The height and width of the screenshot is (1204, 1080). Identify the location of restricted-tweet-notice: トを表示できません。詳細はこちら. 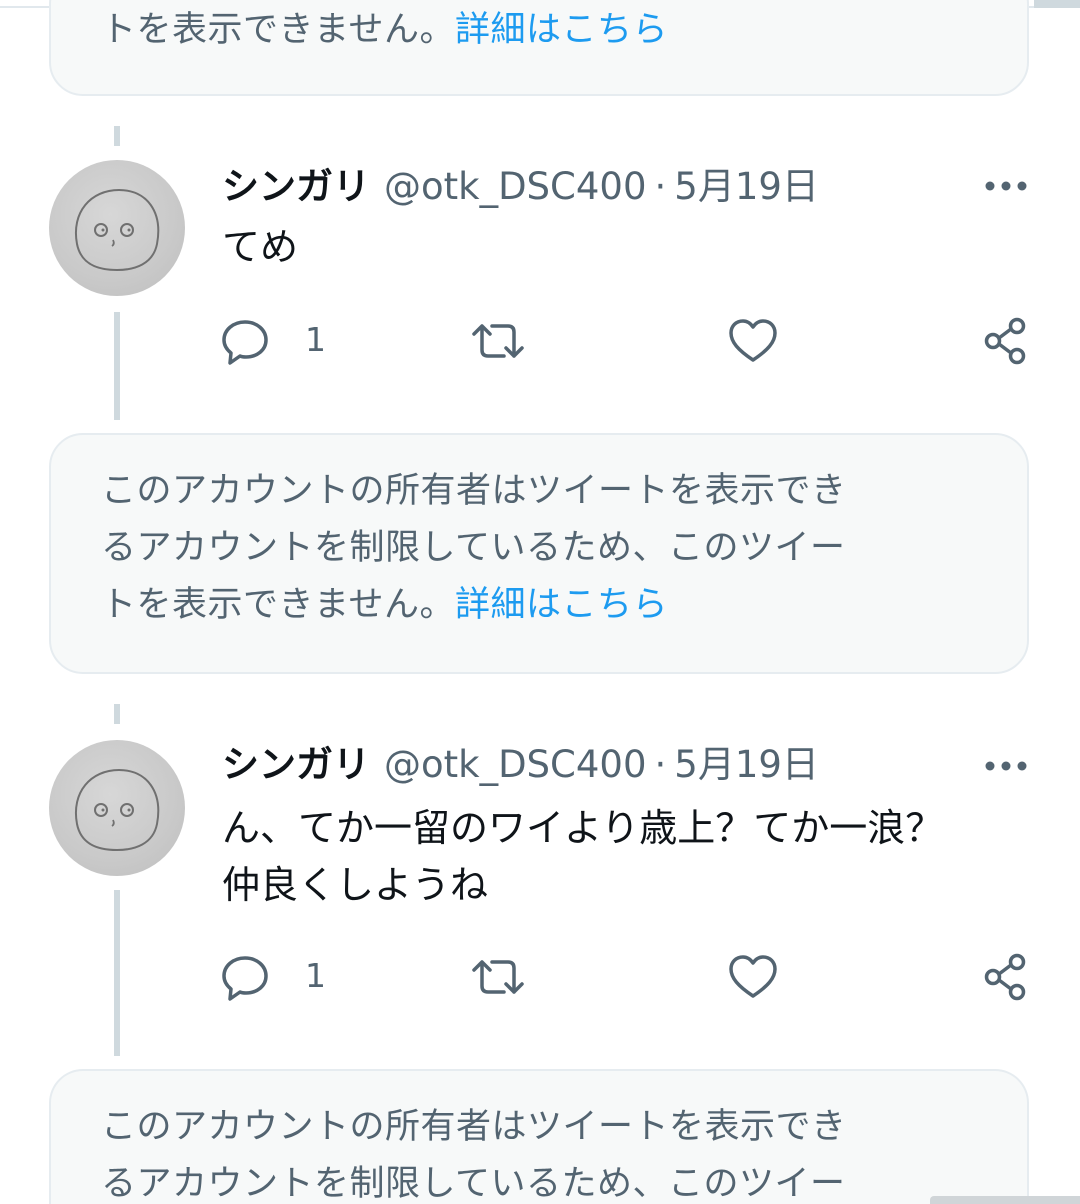
(539, 48).